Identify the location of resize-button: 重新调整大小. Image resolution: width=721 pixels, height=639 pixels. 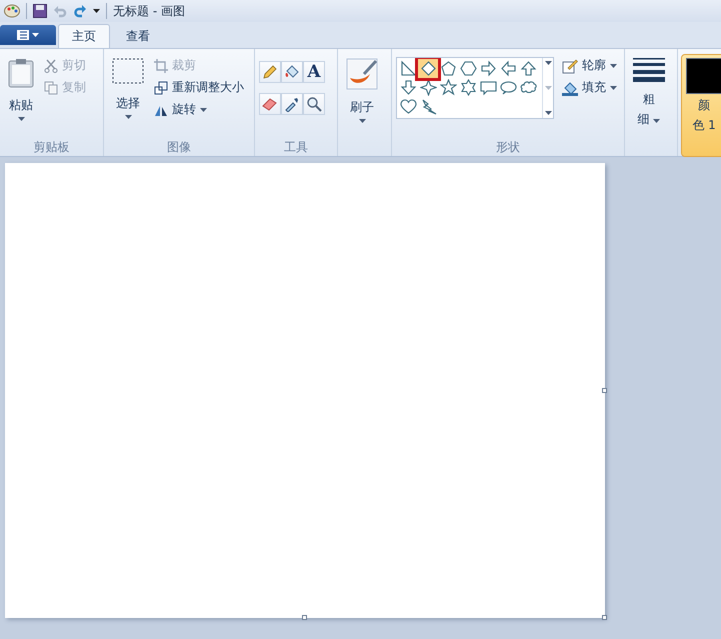
(199, 87).